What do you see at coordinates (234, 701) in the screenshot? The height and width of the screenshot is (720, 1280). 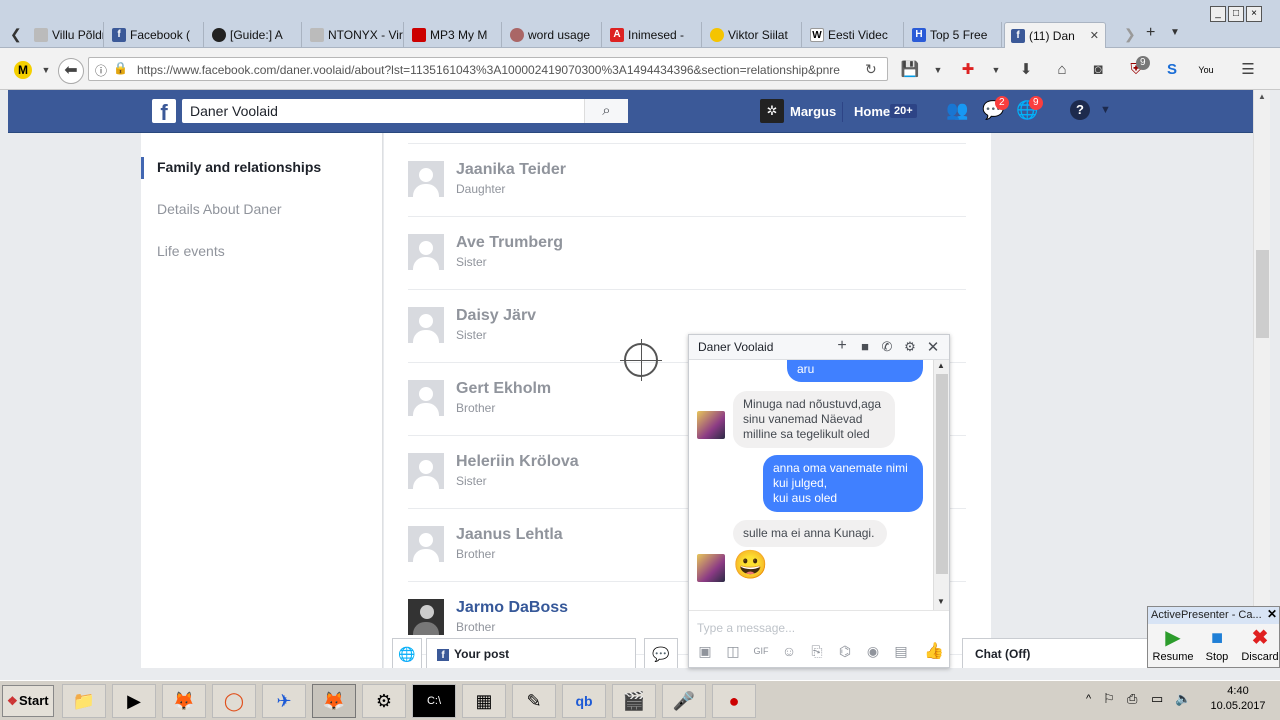 I see `avast-icon: ◯` at bounding box center [234, 701].